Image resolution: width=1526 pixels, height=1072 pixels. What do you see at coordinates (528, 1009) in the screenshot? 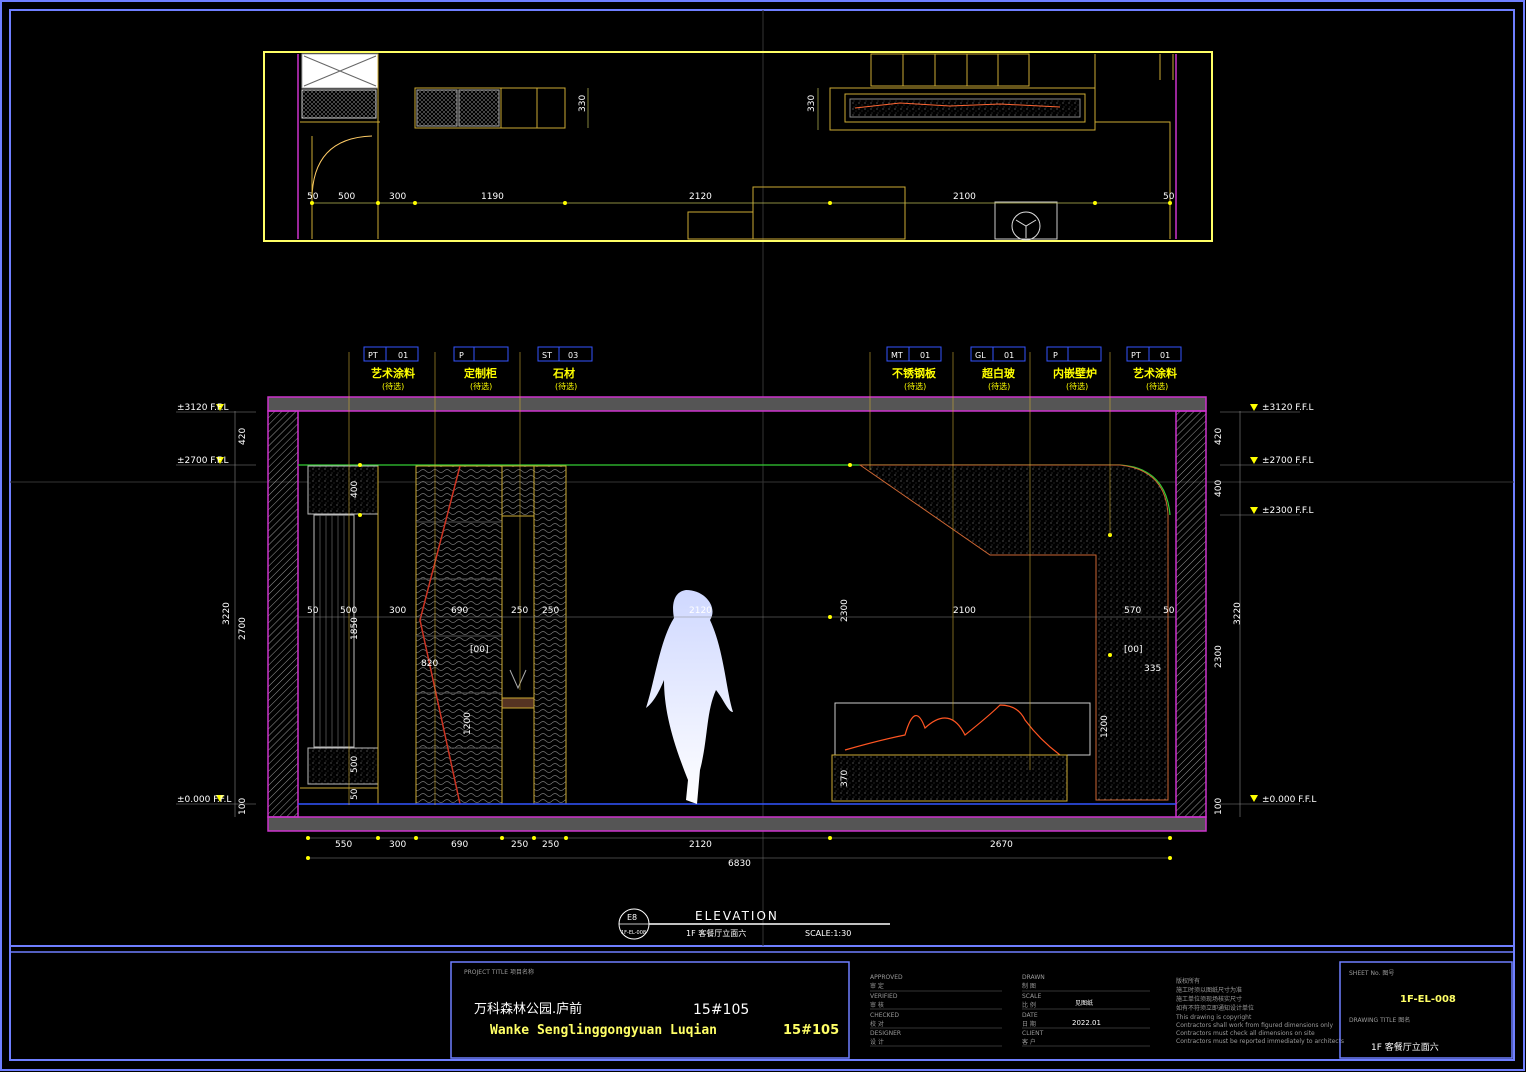
I see `project-cn: 万科森林公园.庐前` at bounding box center [528, 1009].